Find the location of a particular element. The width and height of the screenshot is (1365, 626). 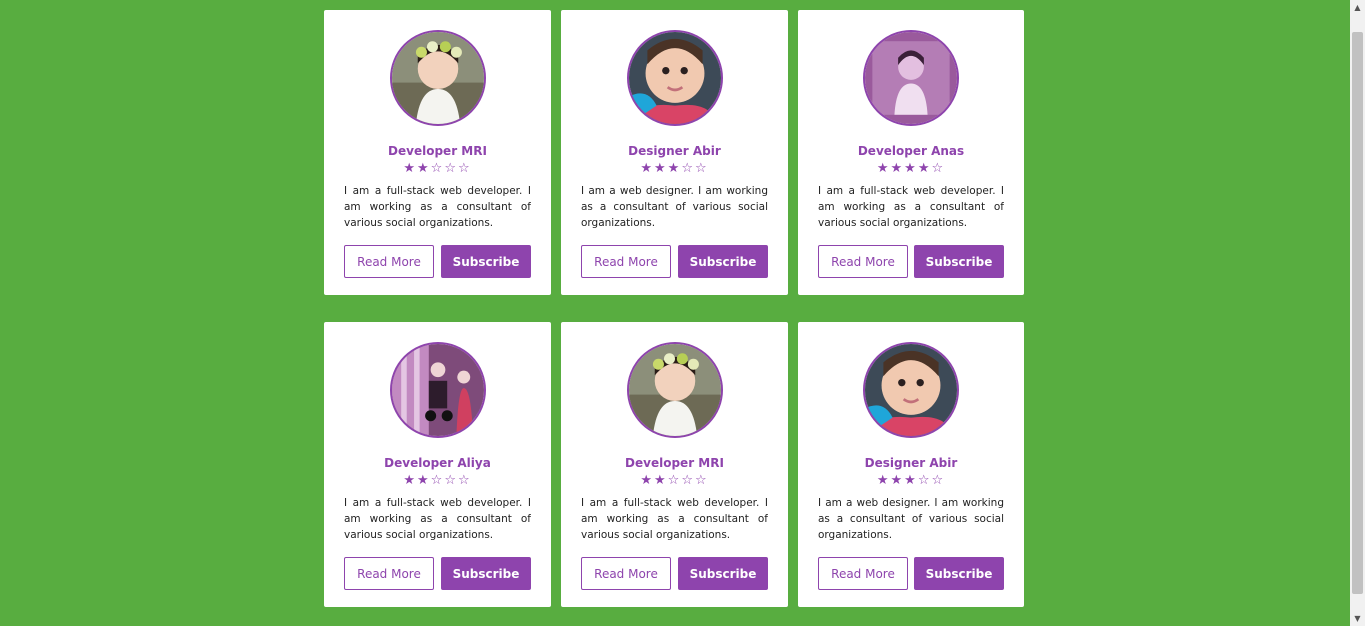

star-rating: ★★★★☆ is located at coordinates (911, 169).